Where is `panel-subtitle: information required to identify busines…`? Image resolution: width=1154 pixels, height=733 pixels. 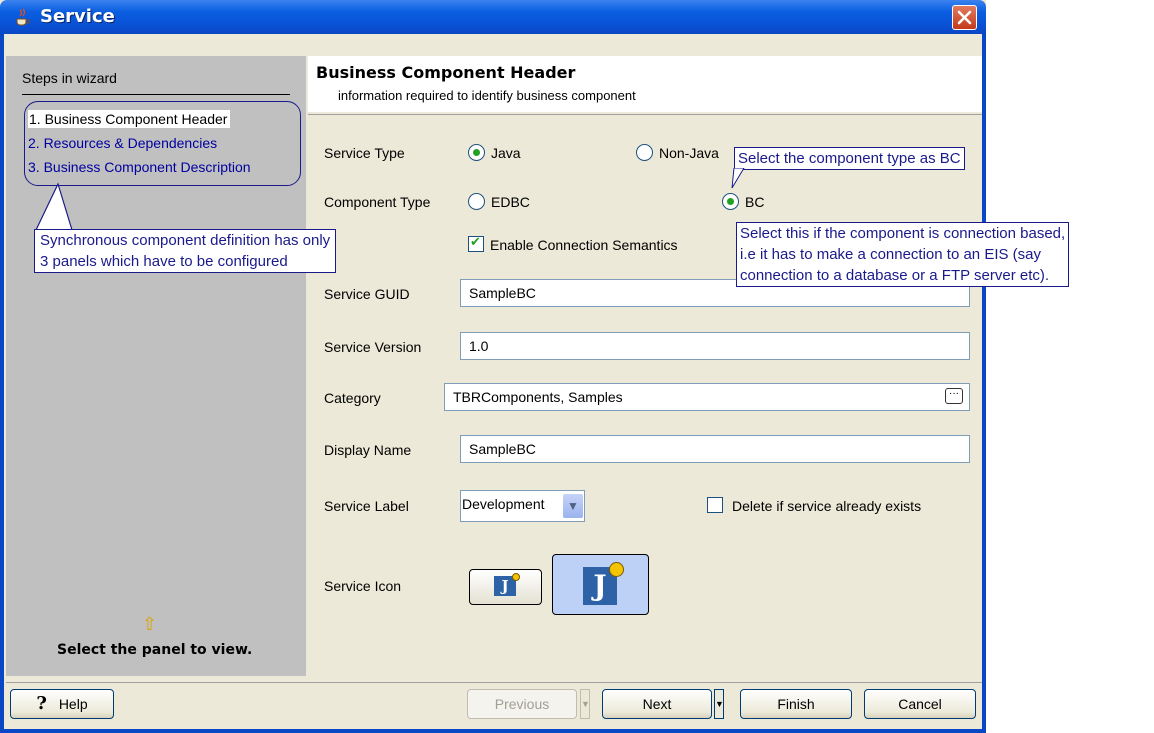 panel-subtitle: information required to identify busines… is located at coordinates (487, 95).